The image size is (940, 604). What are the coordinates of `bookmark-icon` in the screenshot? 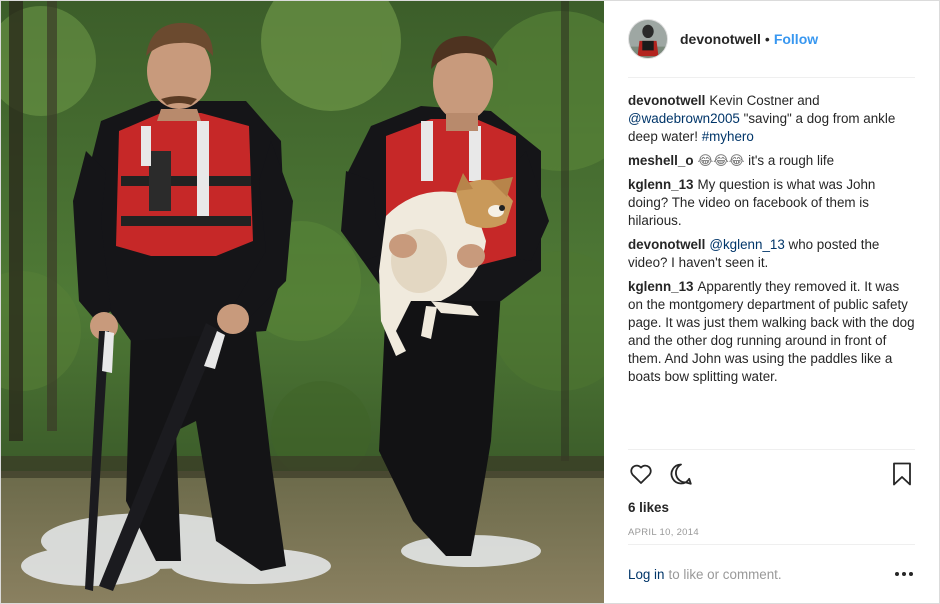 It's located at (902, 474).